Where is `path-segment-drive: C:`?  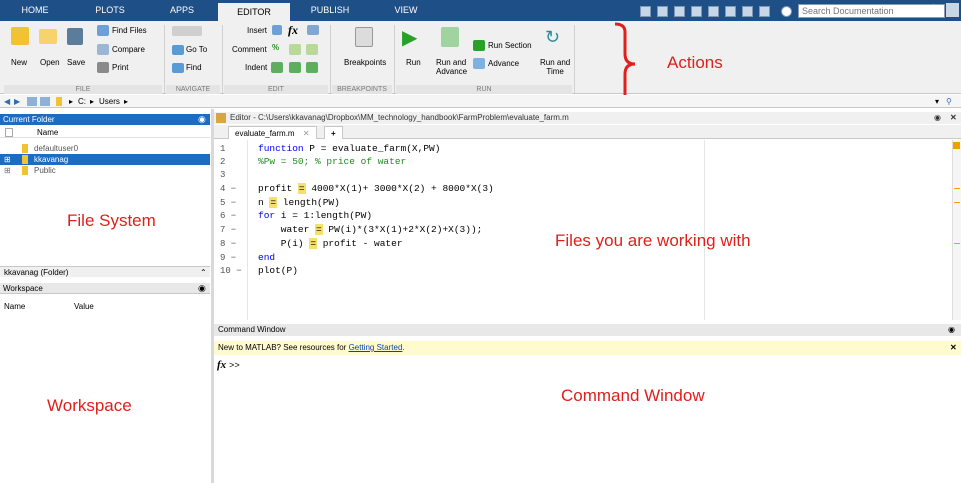
path-segment-drive: C: is located at coordinates (82, 101).